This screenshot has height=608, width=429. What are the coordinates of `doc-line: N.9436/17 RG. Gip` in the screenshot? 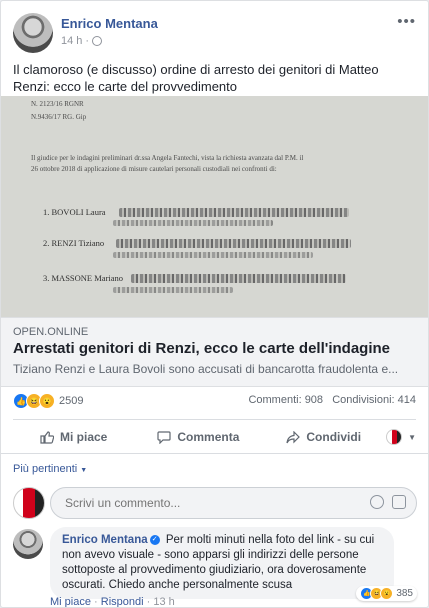 It's located at (59, 117).